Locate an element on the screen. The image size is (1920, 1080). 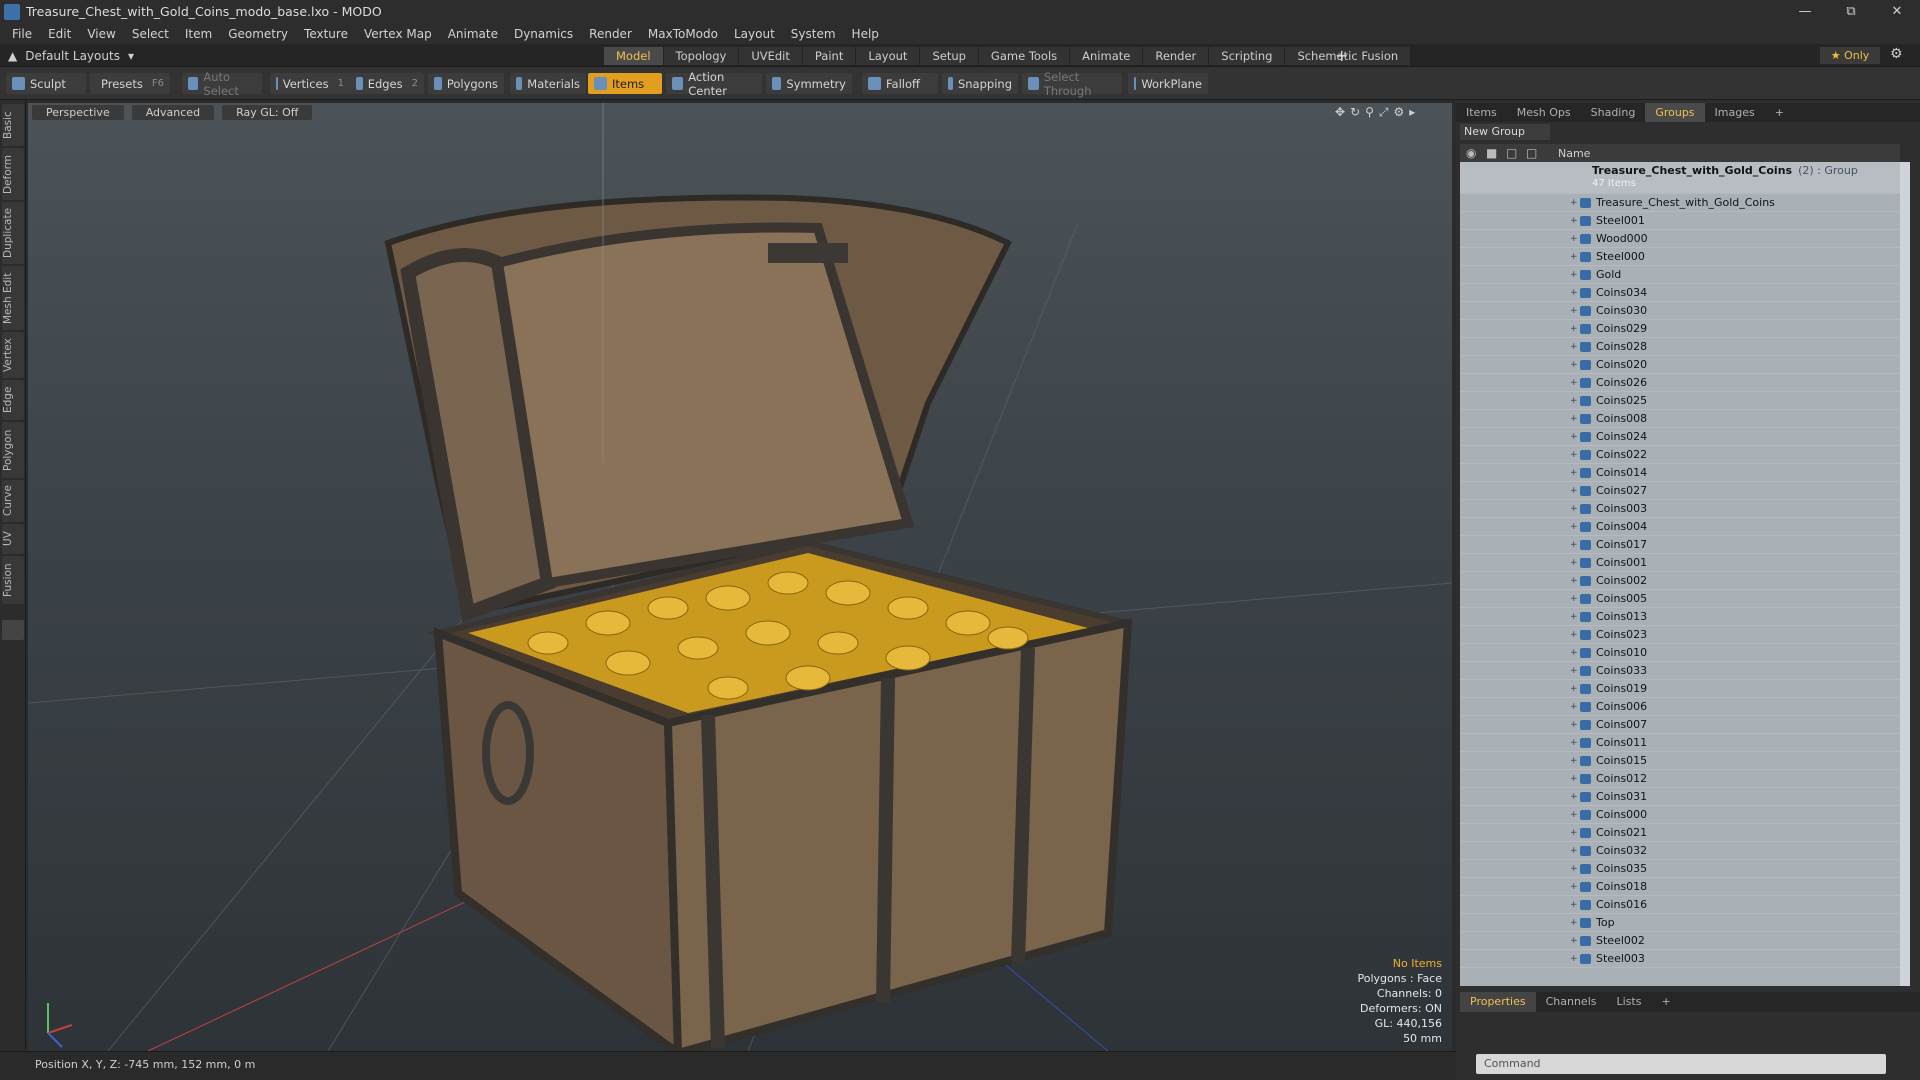
tab-deform: Deform is located at coordinates (13, 174).